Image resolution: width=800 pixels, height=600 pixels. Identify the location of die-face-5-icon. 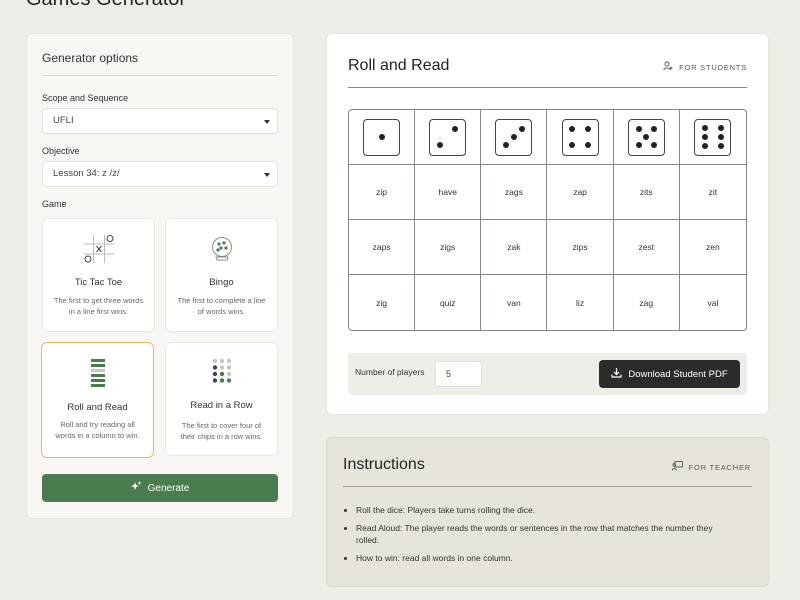
(646, 137).